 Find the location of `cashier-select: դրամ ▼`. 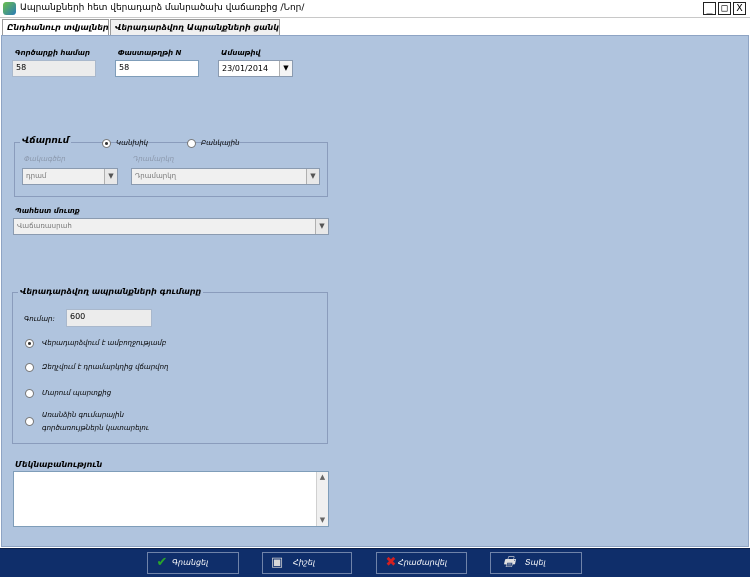

cashier-select: դրամ ▼ is located at coordinates (70, 176).